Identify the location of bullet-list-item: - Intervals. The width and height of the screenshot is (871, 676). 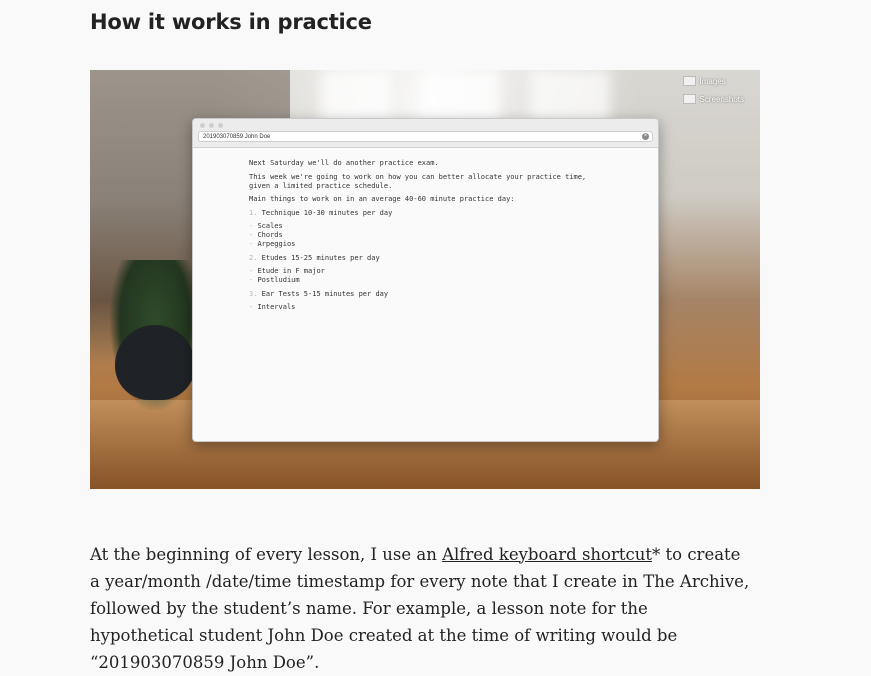
(448, 307).